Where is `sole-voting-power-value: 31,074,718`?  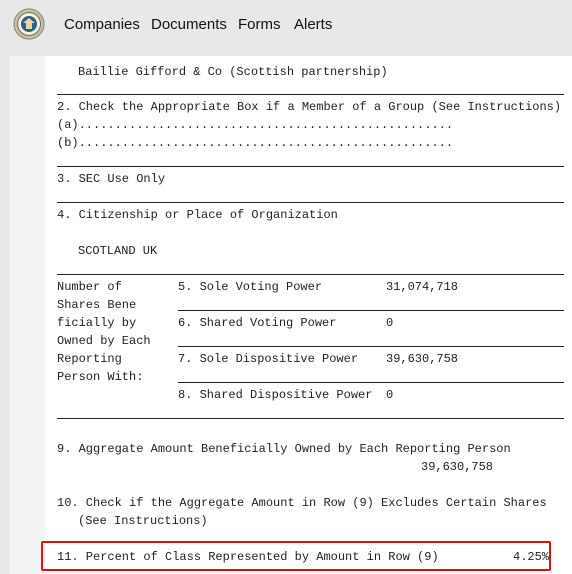 sole-voting-power-value: 31,074,718 is located at coordinates (422, 287).